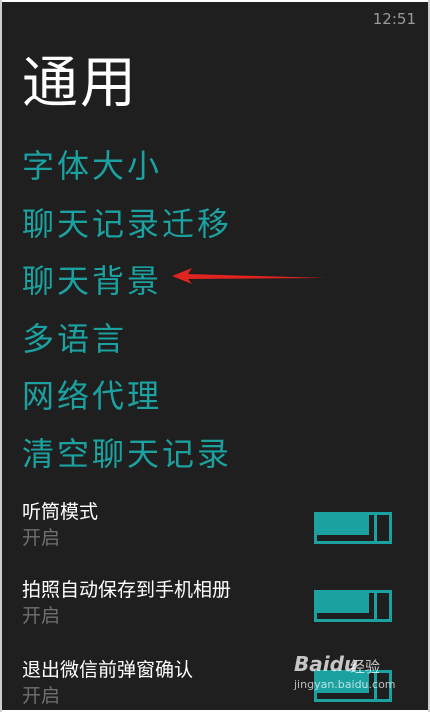 The image size is (430, 712). What do you see at coordinates (80, 83) in the screenshot?
I see `page-title: 通用` at bounding box center [80, 83].